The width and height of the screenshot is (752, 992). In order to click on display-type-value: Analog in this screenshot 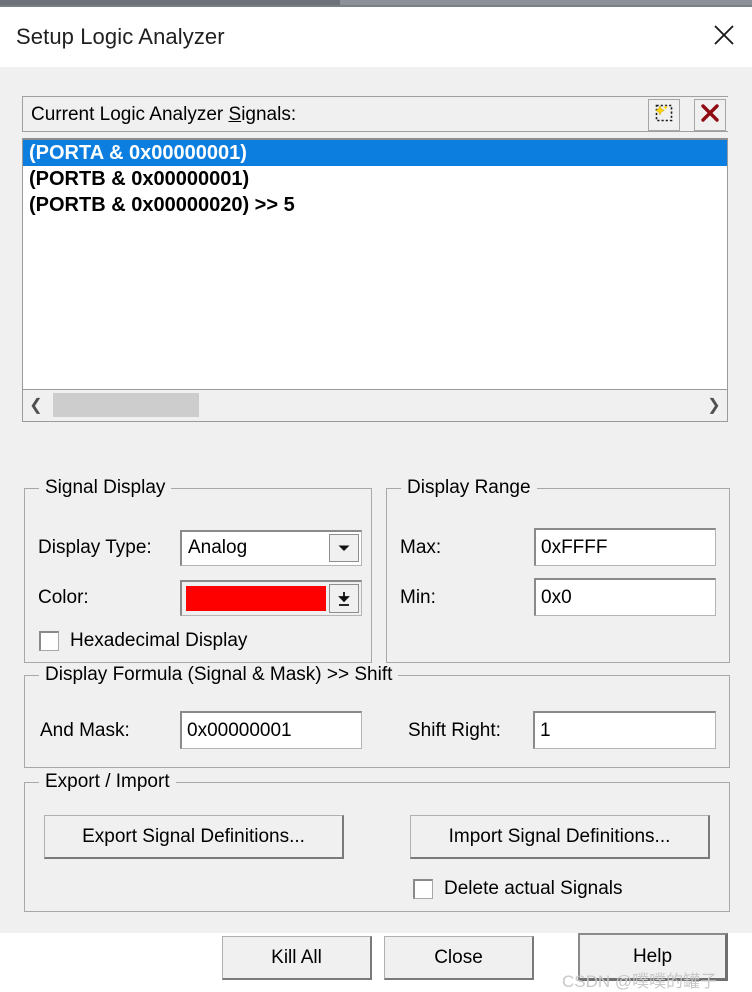, I will do `click(218, 547)`.